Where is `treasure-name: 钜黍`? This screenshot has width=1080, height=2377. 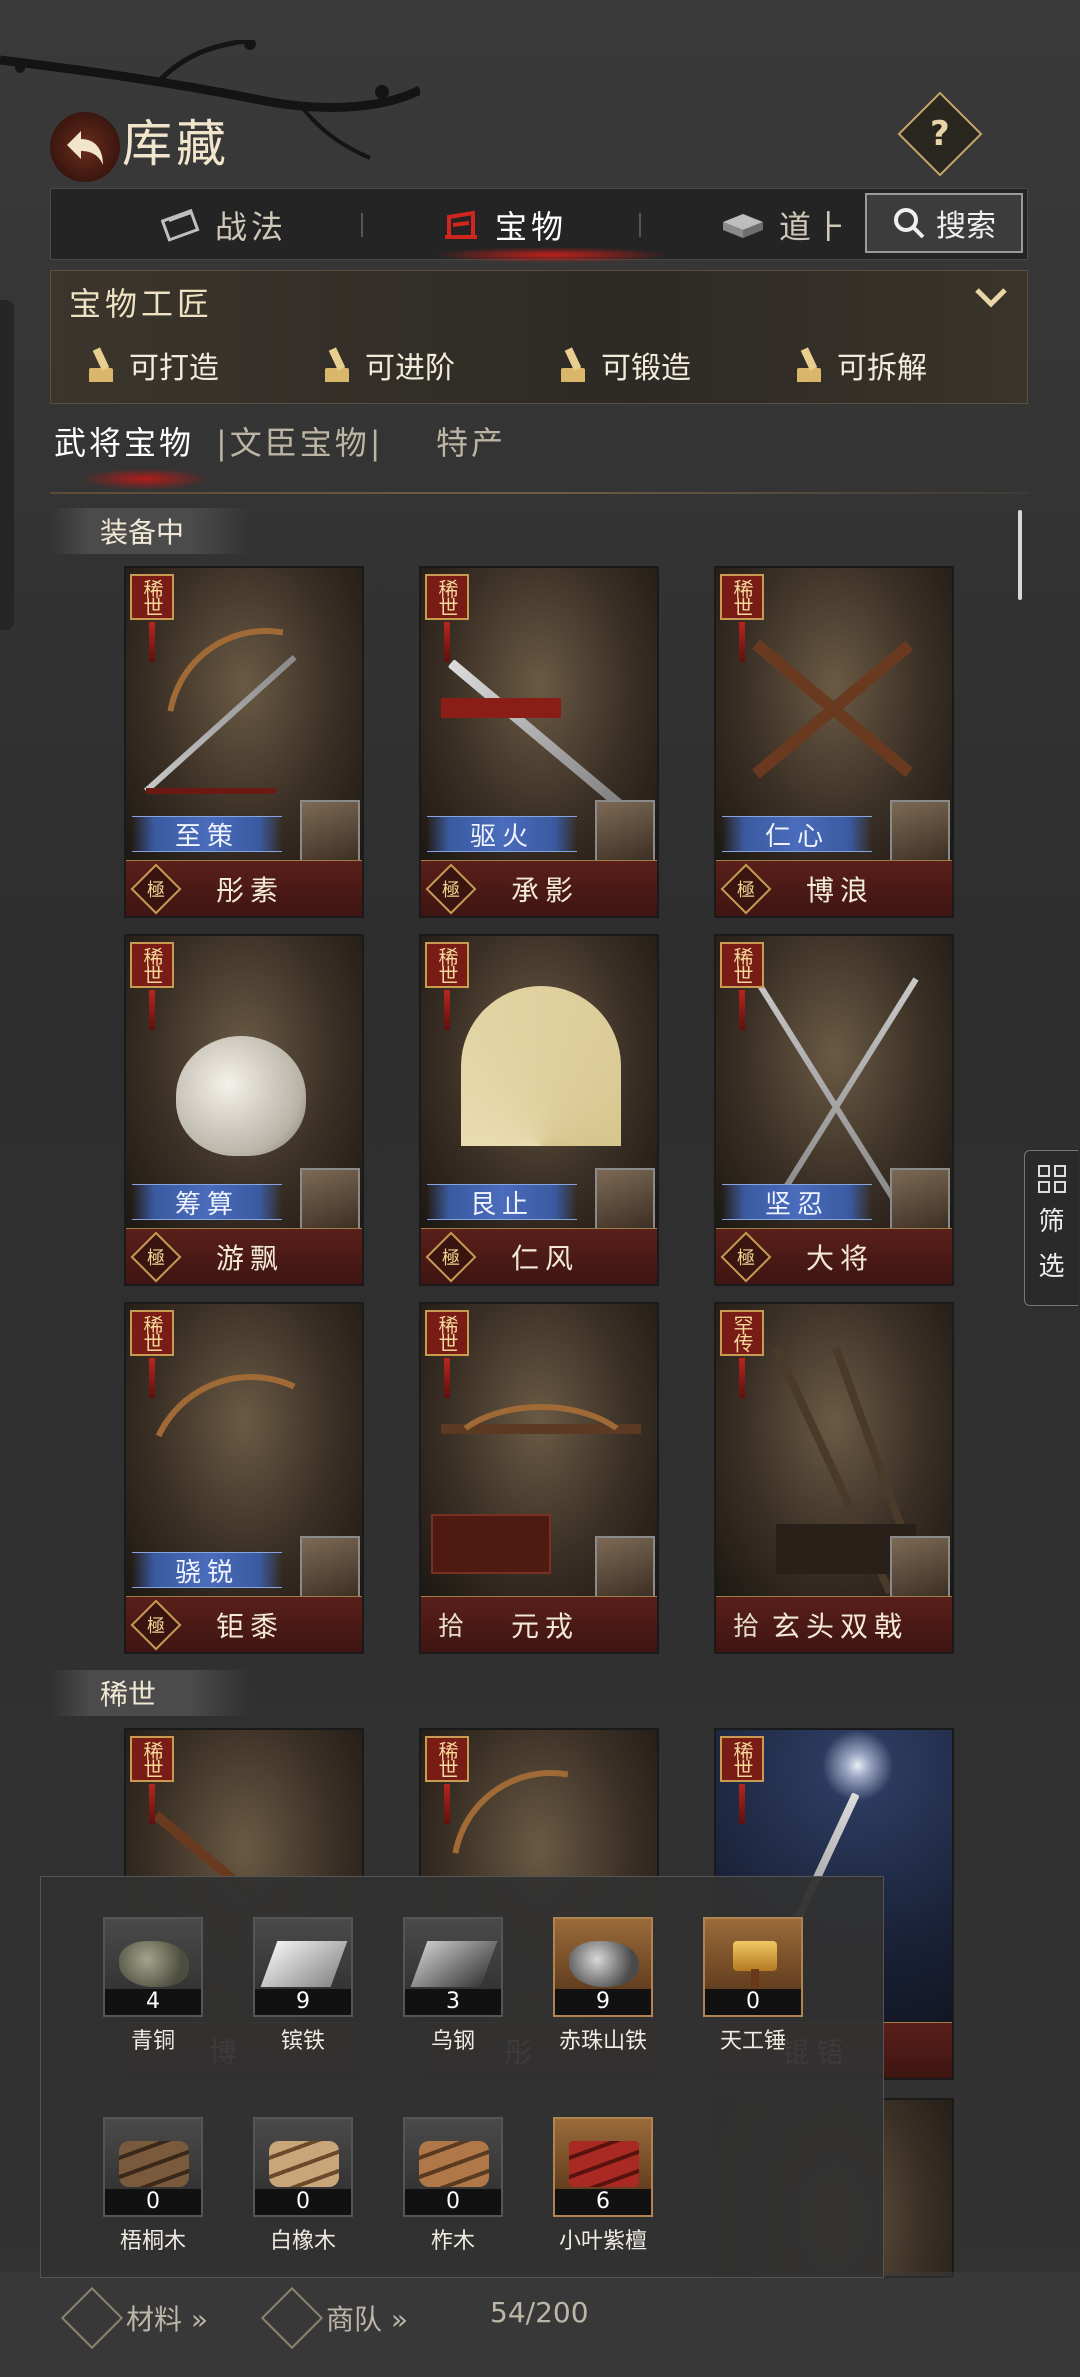
treasure-name: 钜黍 is located at coordinates (249, 1626).